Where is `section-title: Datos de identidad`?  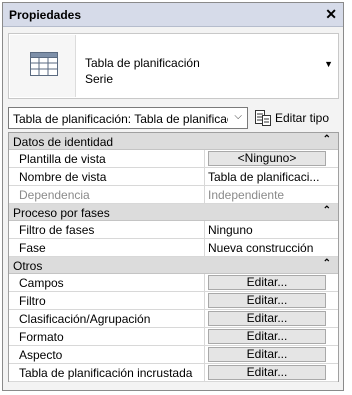
section-title: Datos de identidad is located at coordinates (63, 142).